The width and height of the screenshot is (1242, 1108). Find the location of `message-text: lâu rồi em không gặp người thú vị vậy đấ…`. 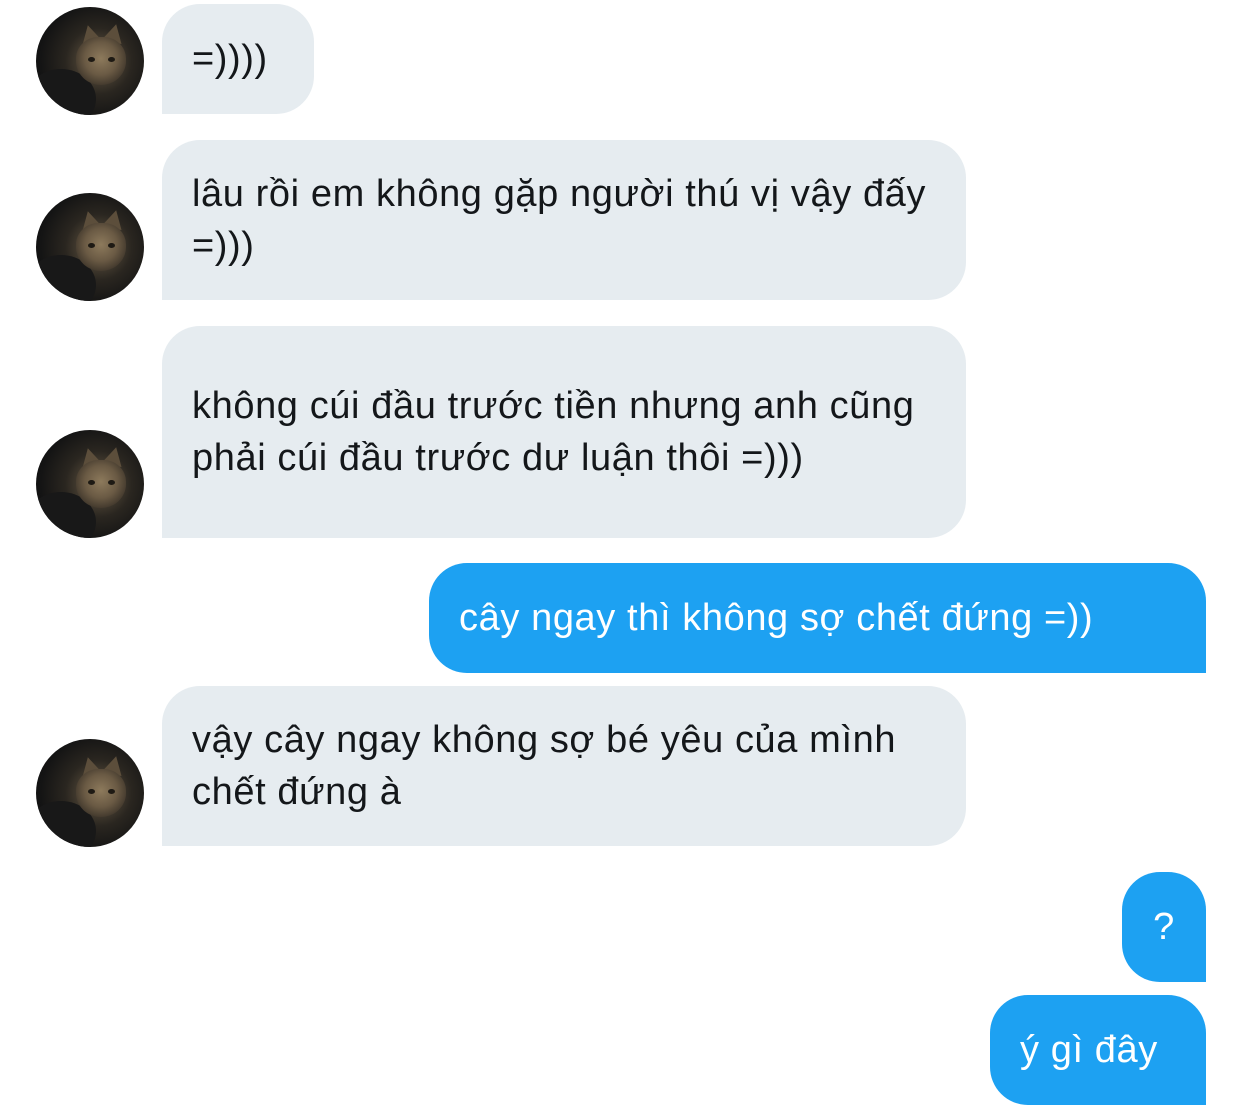

message-text: lâu rồi em không gặp người thú vị vậy đấ… is located at coordinates (559, 220).